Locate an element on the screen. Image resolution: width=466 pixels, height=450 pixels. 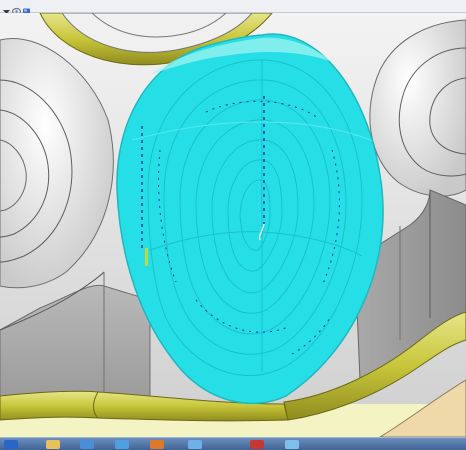
windows-taskbar is located at coordinates (233, 443).